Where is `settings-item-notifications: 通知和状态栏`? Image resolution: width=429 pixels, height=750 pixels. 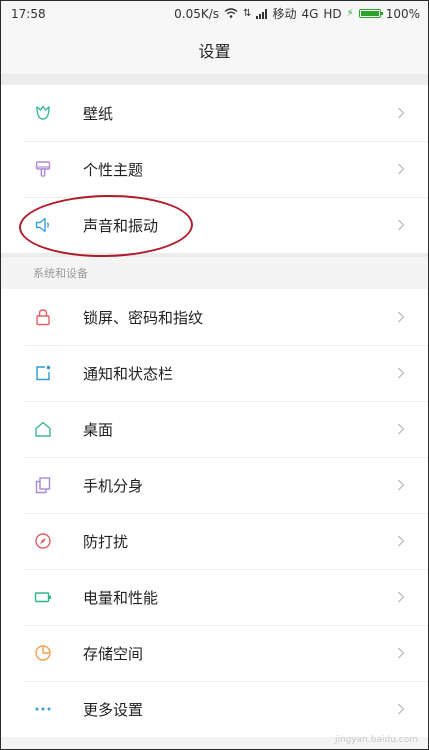
settings-item-notifications: 通知和状态栏 is located at coordinates (214, 373).